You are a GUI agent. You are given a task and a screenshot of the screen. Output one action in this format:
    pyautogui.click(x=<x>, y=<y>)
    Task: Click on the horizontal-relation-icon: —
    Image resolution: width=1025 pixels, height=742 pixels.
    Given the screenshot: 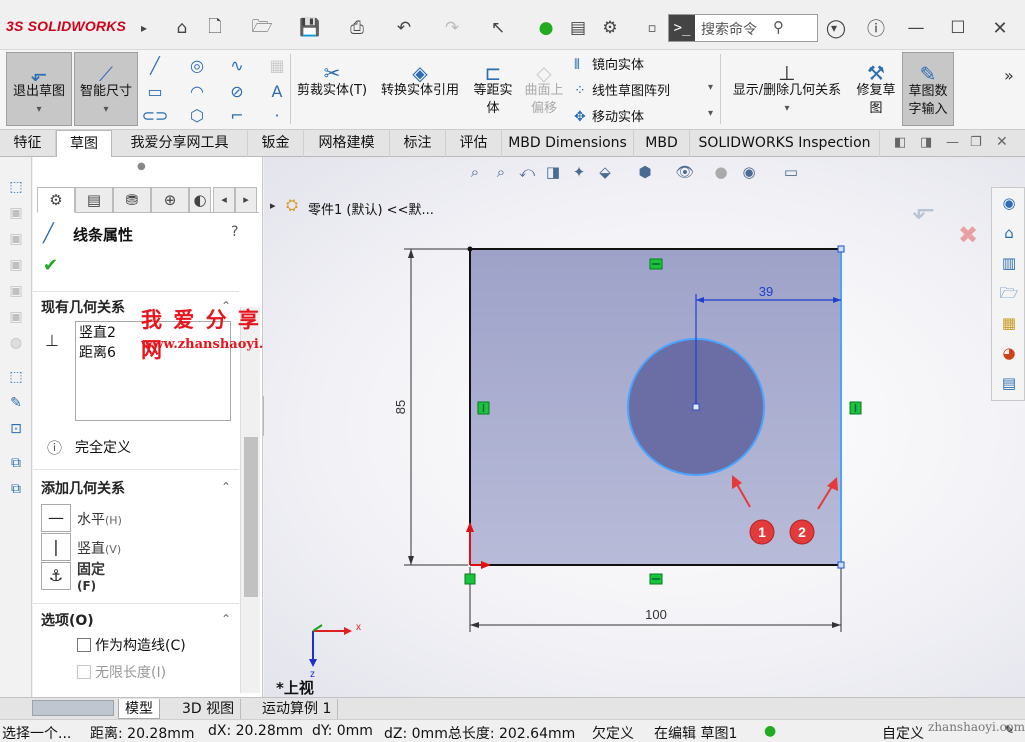 What is the action you would take?
    pyautogui.click(x=56, y=518)
    